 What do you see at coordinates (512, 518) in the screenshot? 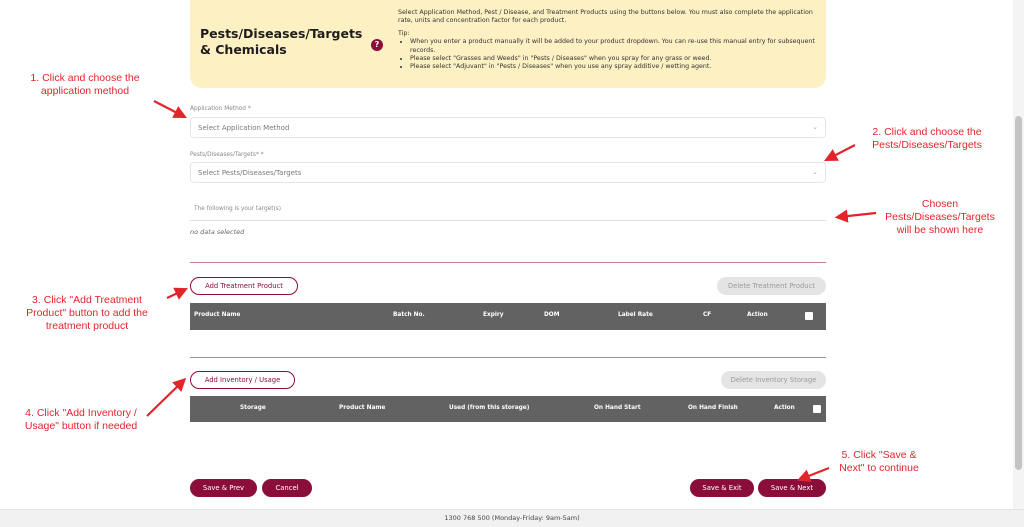
I see `footer-contact: 1300 768 500 (Monday-Friday: 9am-5am)` at bounding box center [512, 518].